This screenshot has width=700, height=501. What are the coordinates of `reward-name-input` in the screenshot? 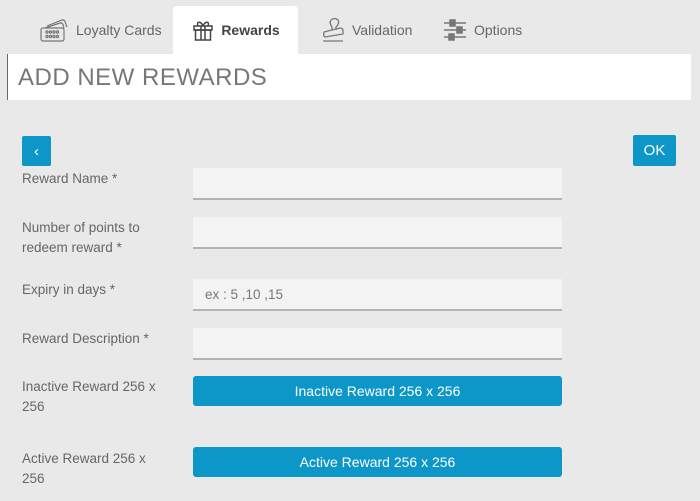 It's located at (377, 184).